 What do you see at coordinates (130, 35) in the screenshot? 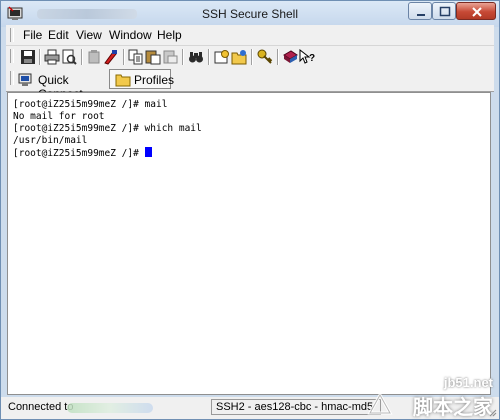
I see `menu-window: Window` at bounding box center [130, 35].